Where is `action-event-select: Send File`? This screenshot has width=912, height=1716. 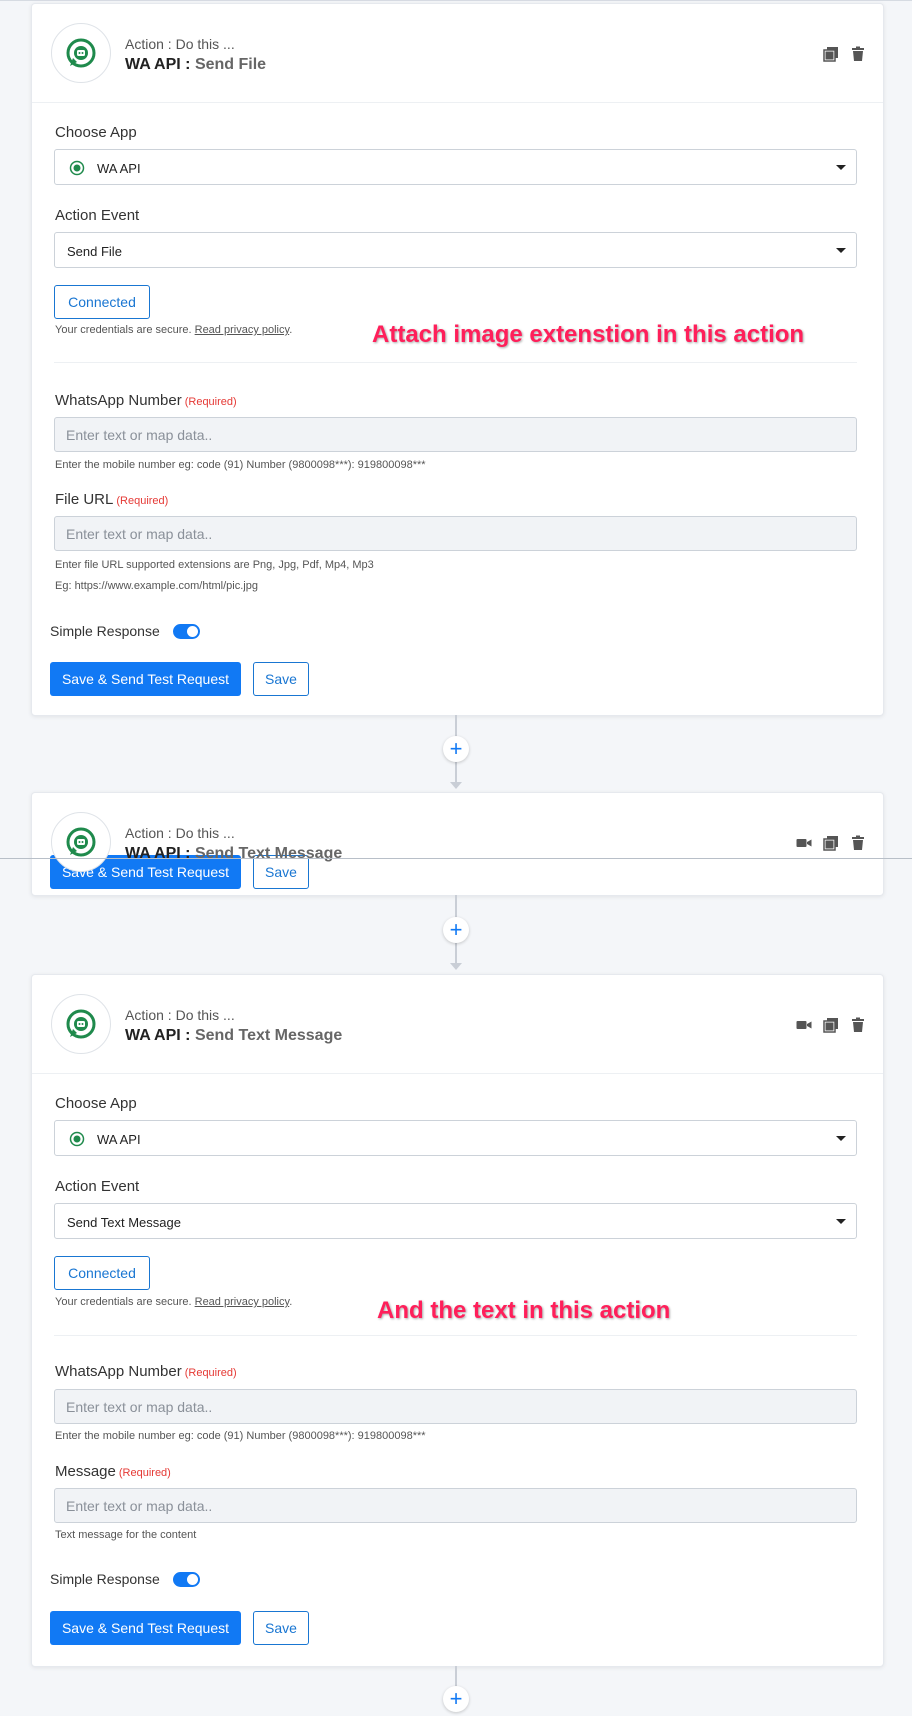
action-event-select: Send File is located at coordinates (455, 250).